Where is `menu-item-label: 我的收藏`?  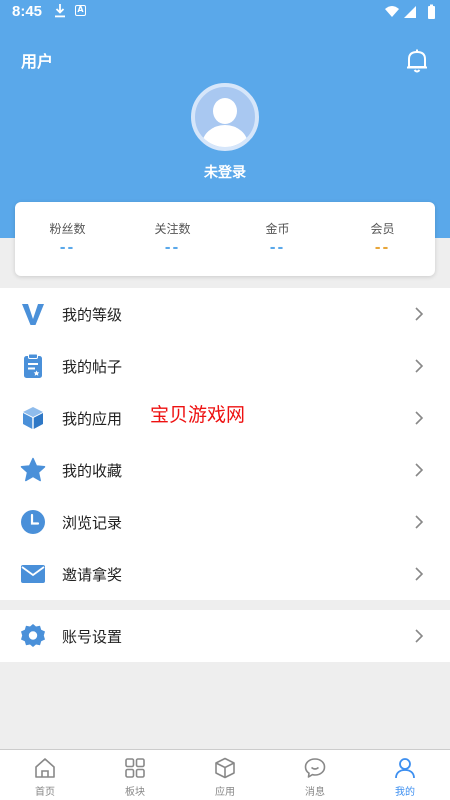 menu-item-label: 我的收藏 is located at coordinates (92, 471).